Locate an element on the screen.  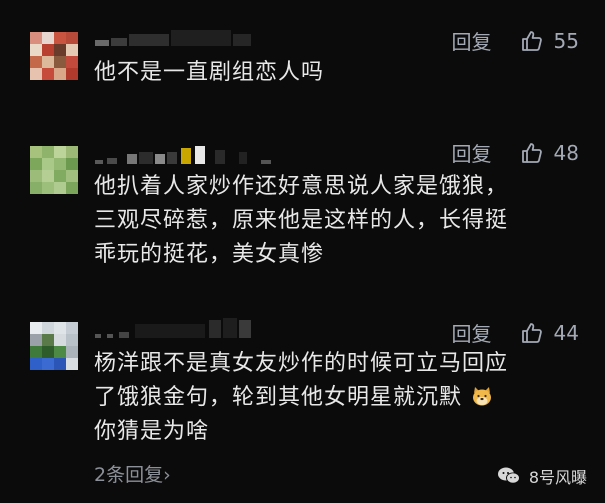
comment-text-line: 他不是一直剧组恋人吗 is located at coordinates (209, 72).